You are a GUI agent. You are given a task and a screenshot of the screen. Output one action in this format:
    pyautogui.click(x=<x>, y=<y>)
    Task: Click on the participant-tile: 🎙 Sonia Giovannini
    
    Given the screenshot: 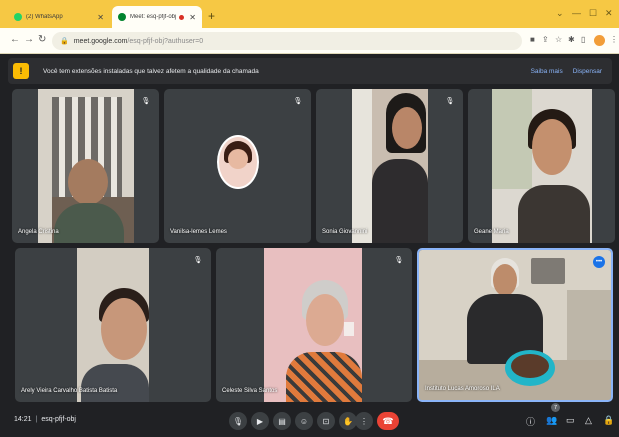 What is the action you would take?
    pyautogui.click(x=389, y=166)
    